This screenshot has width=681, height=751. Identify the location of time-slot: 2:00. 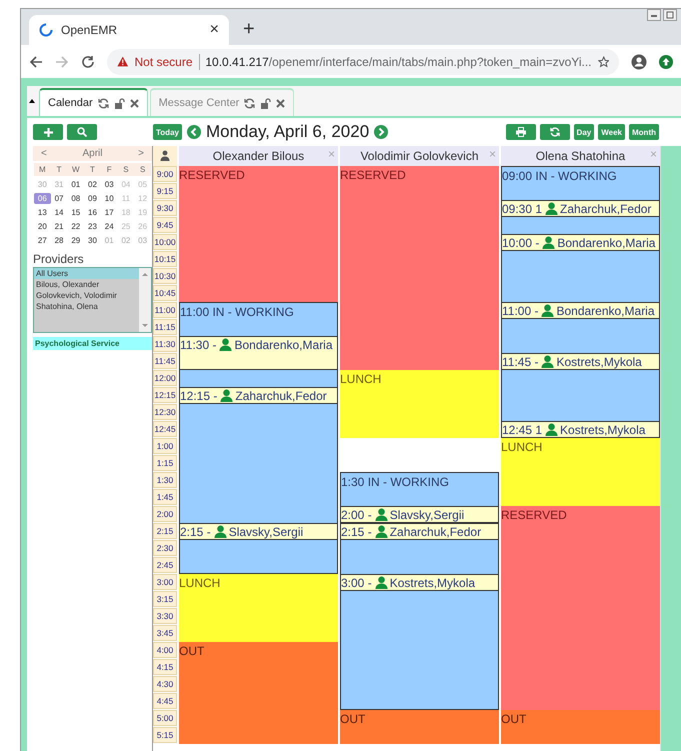
(165, 514).